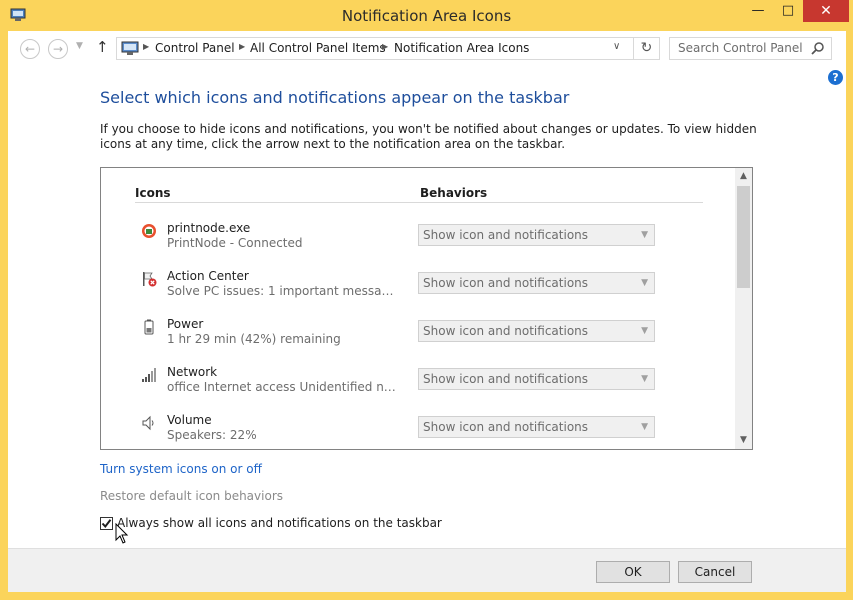 The height and width of the screenshot is (600, 853). What do you see at coordinates (743, 237) in the screenshot?
I see `scroll-thumb` at bounding box center [743, 237].